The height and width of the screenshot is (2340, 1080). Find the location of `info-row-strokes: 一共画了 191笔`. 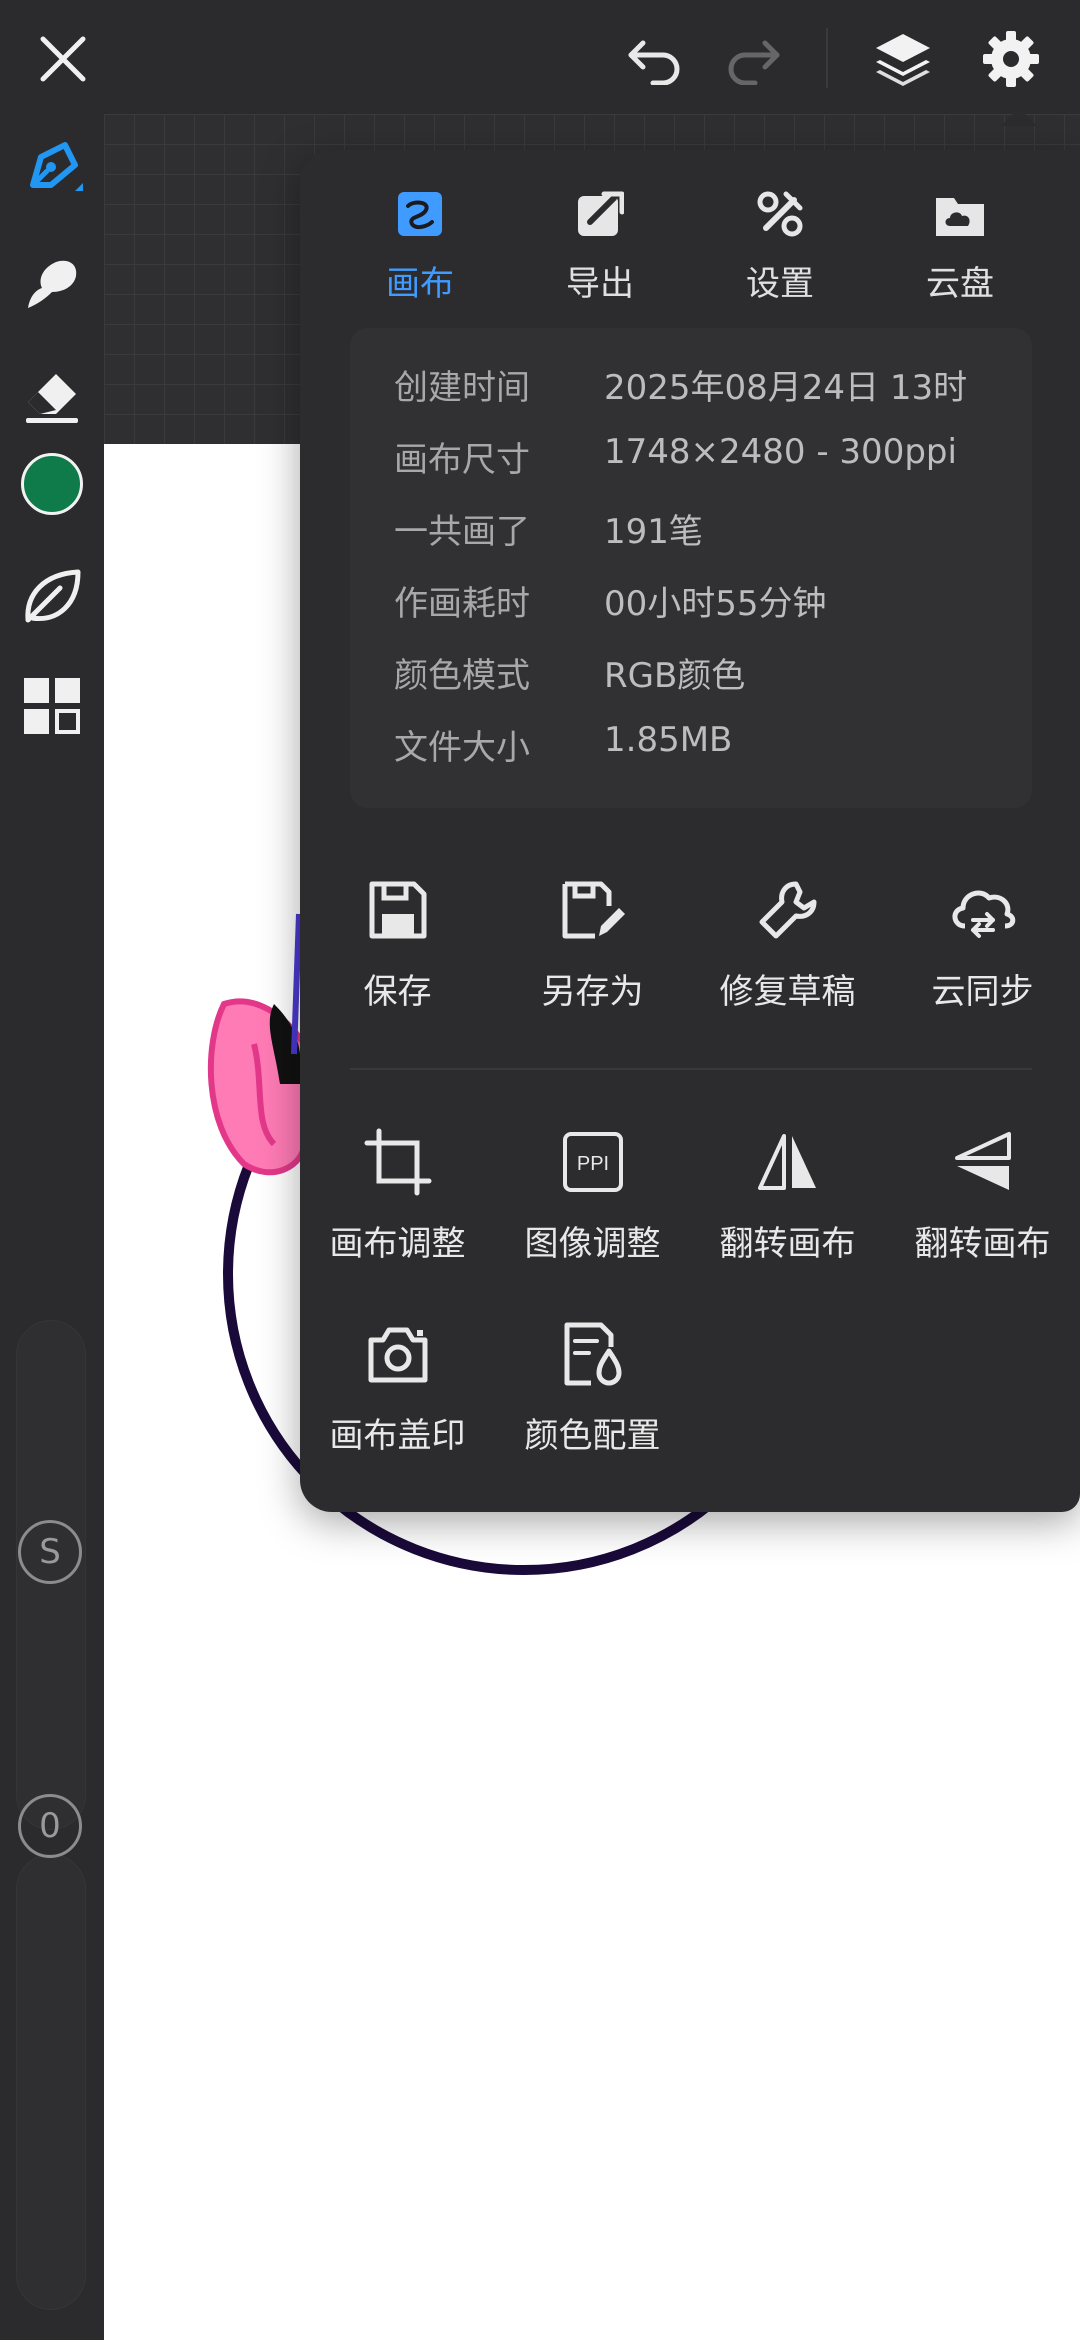

info-row-strokes: 一共画了 191笔 is located at coordinates (704, 532).